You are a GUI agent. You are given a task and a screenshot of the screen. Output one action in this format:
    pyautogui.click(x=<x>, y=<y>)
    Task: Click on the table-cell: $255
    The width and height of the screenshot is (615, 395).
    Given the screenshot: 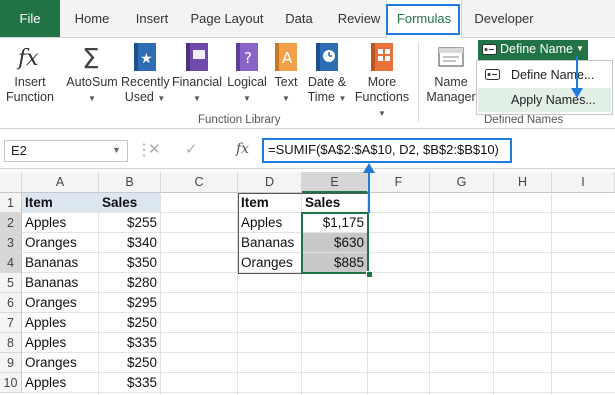 What is the action you would take?
    pyautogui.click(x=130, y=223)
    